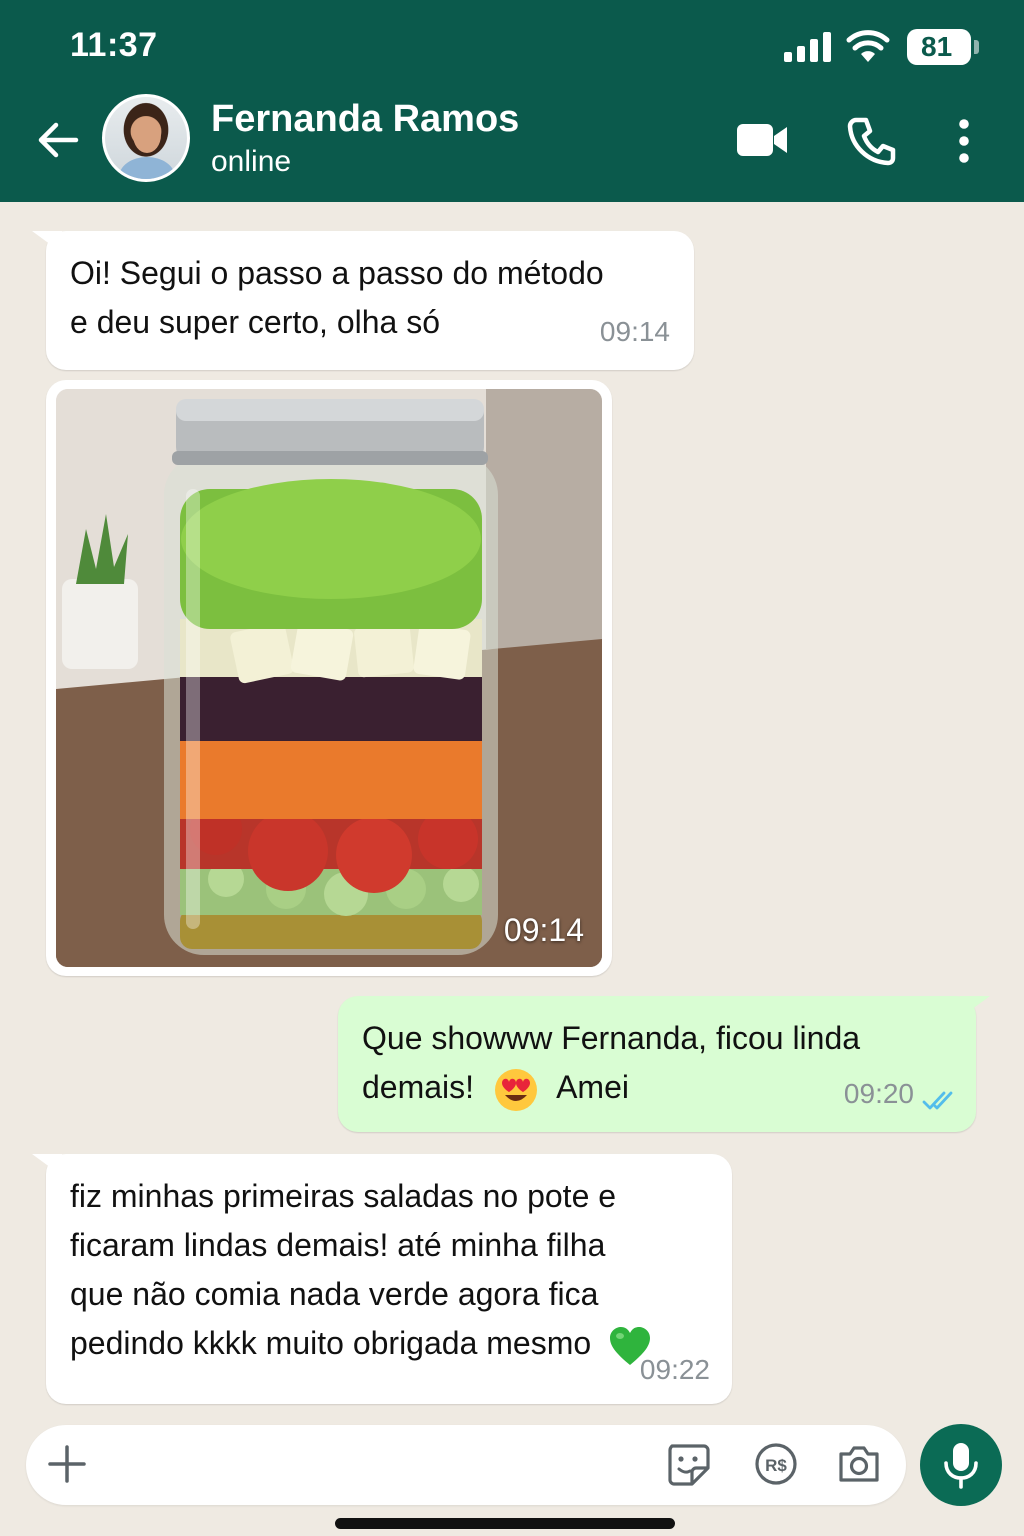 The image size is (1024, 1536). Describe the element at coordinates (859, 1464) in the screenshot. I see `camera-icon` at that location.